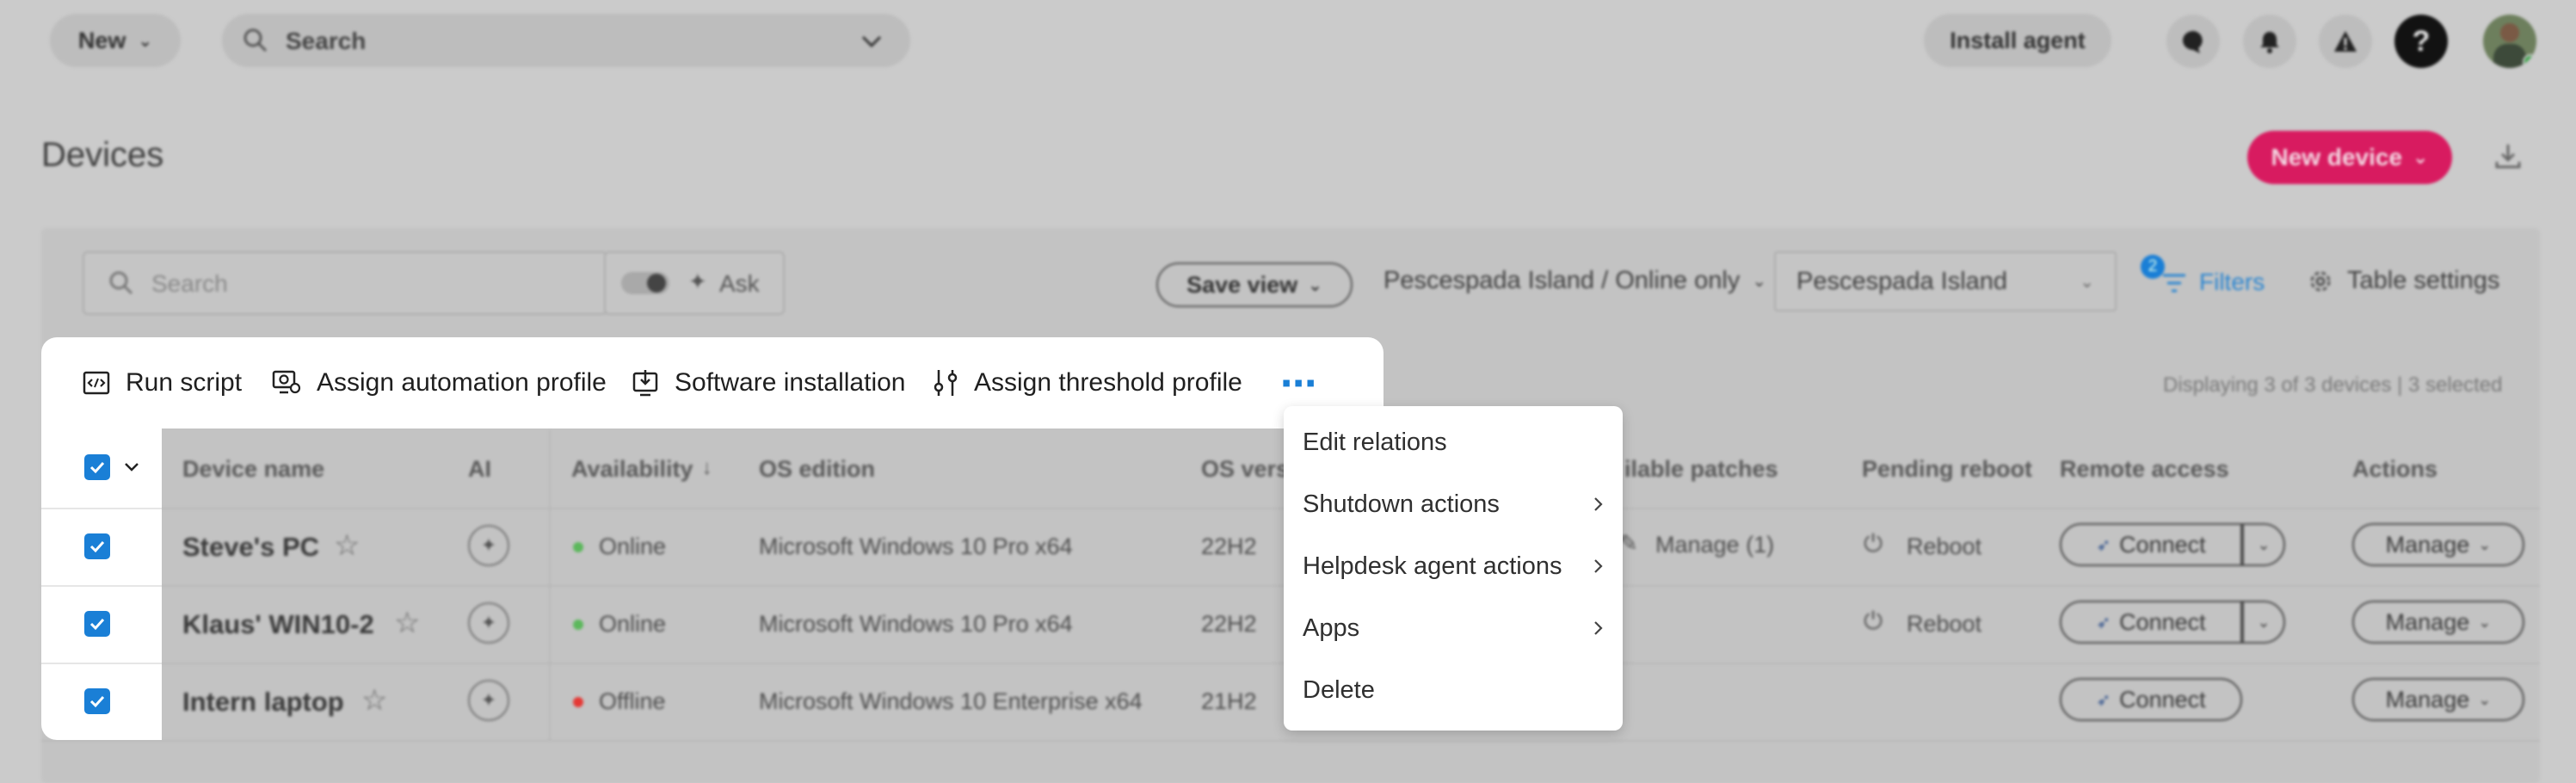  What do you see at coordinates (2232, 281) in the screenshot?
I see `filters-label: Filters` at bounding box center [2232, 281].